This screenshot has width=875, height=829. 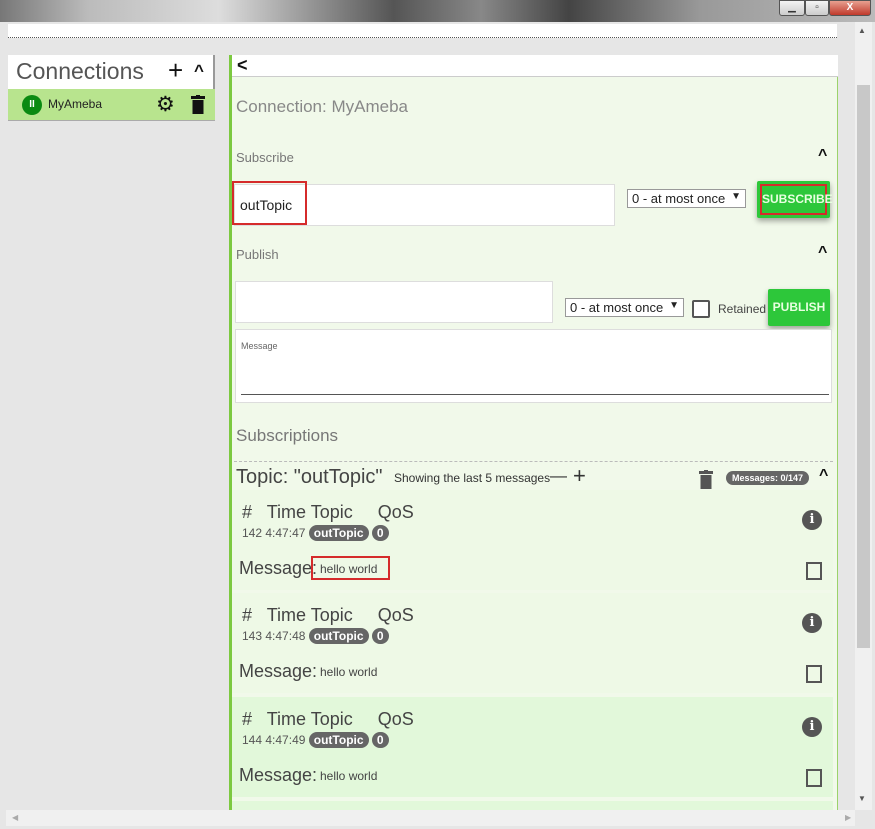 What do you see at coordinates (822, 156) in the screenshot?
I see `collapse-subscribe-icon: ^` at bounding box center [822, 156].